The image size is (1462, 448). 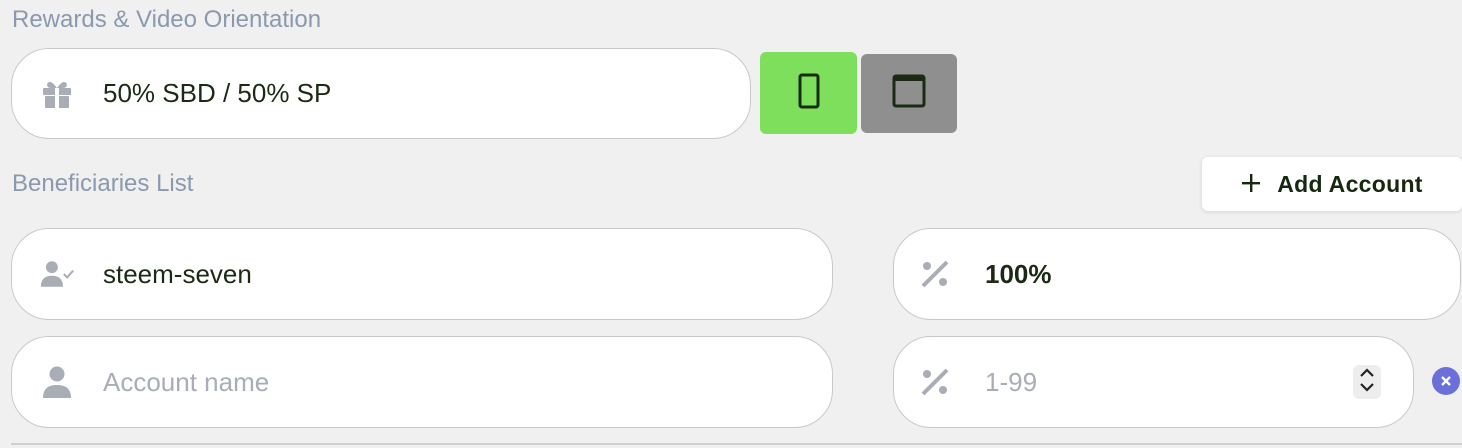 I want to click on close-icon, so click(x=1446, y=381).